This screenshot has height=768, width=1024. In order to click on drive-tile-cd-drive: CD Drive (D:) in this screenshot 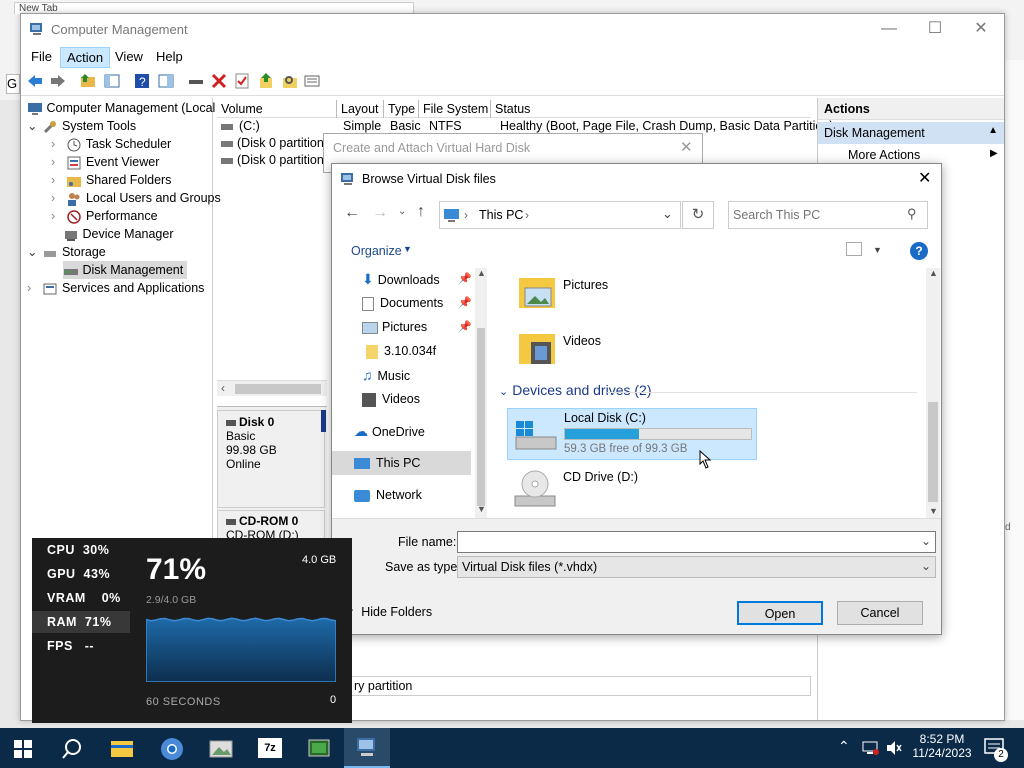, I will do `click(632, 491)`.